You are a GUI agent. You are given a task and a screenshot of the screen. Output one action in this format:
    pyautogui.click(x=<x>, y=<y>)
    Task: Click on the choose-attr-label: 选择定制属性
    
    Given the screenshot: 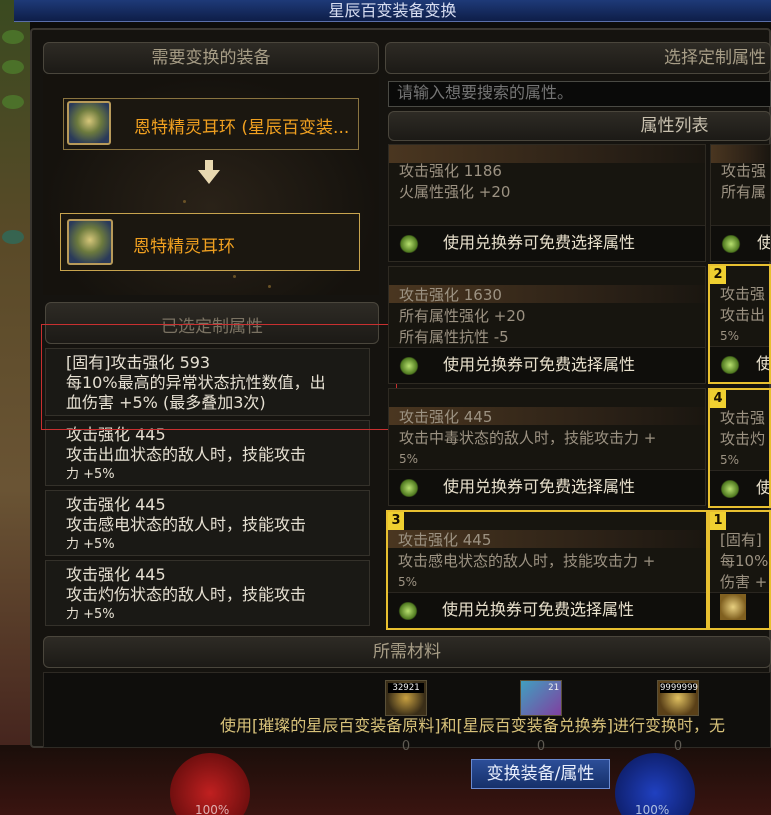 What is the action you would take?
    pyautogui.click(x=715, y=58)
    